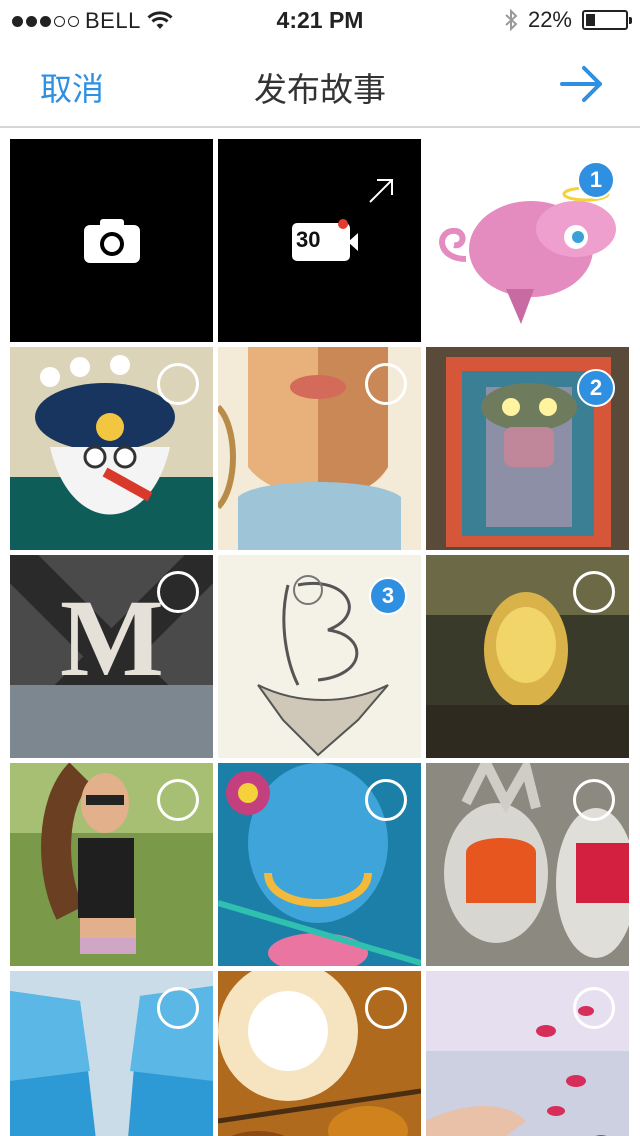  Describe the element at coordinates (319, 1053) in the screenshot. I see `photo-tile-autumn-leaves-sun` at that location.